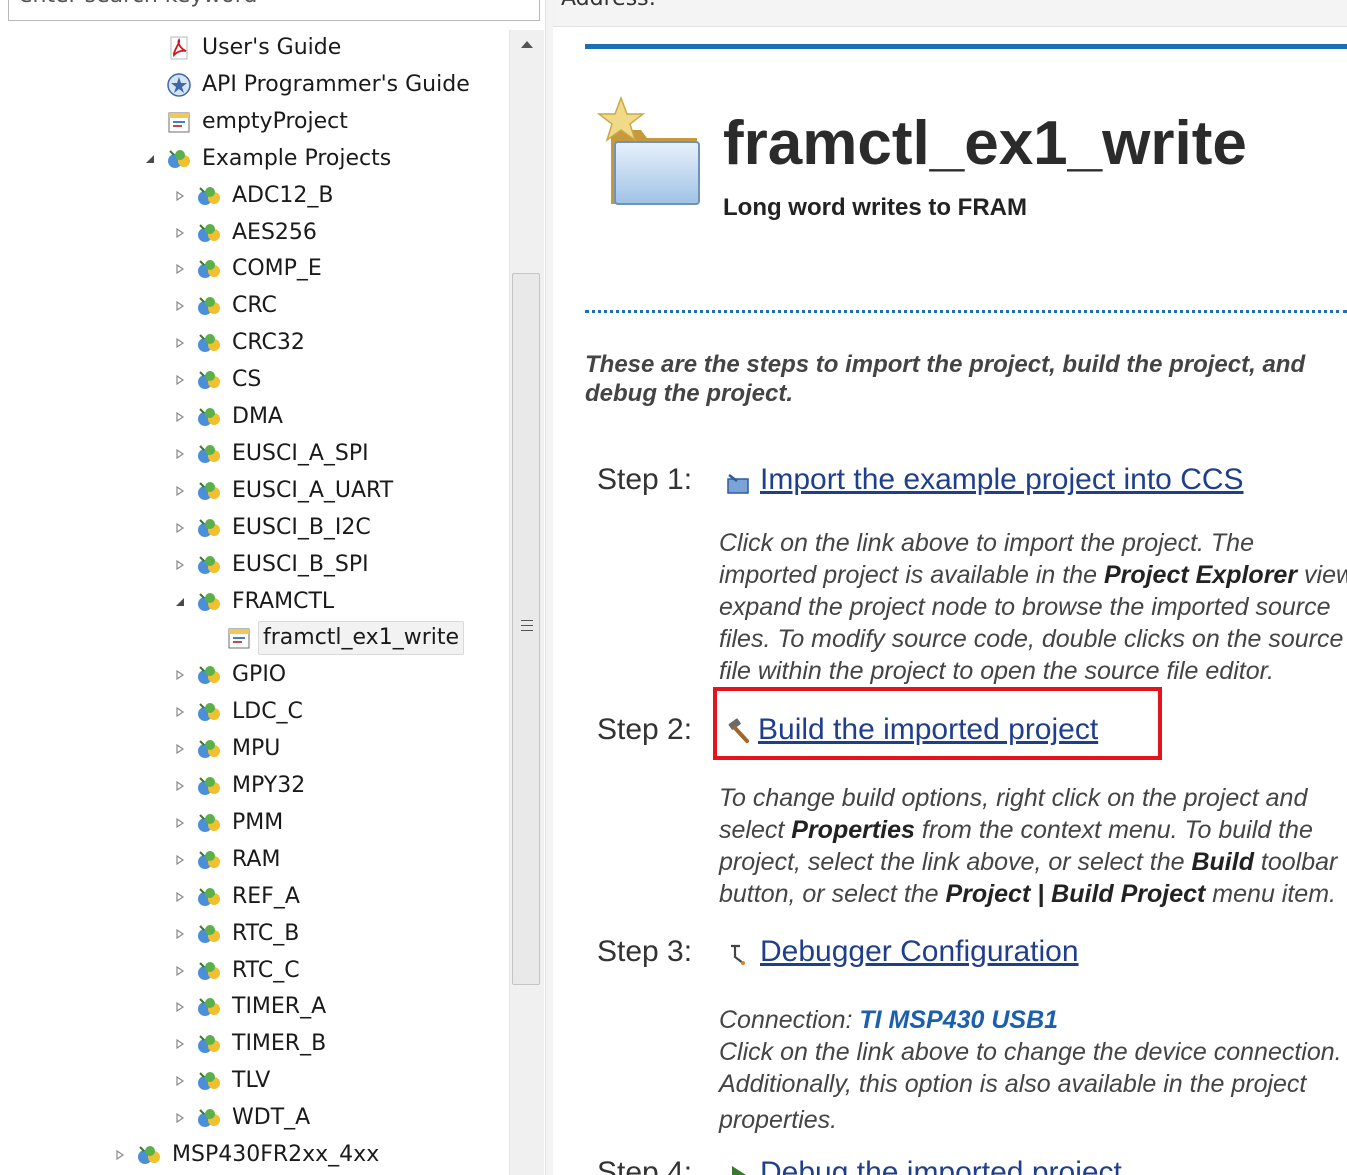 The height and width of the screenshot is (1175, 1347). I want to click on tree-item-mpu: MPU, so click(227, 749).